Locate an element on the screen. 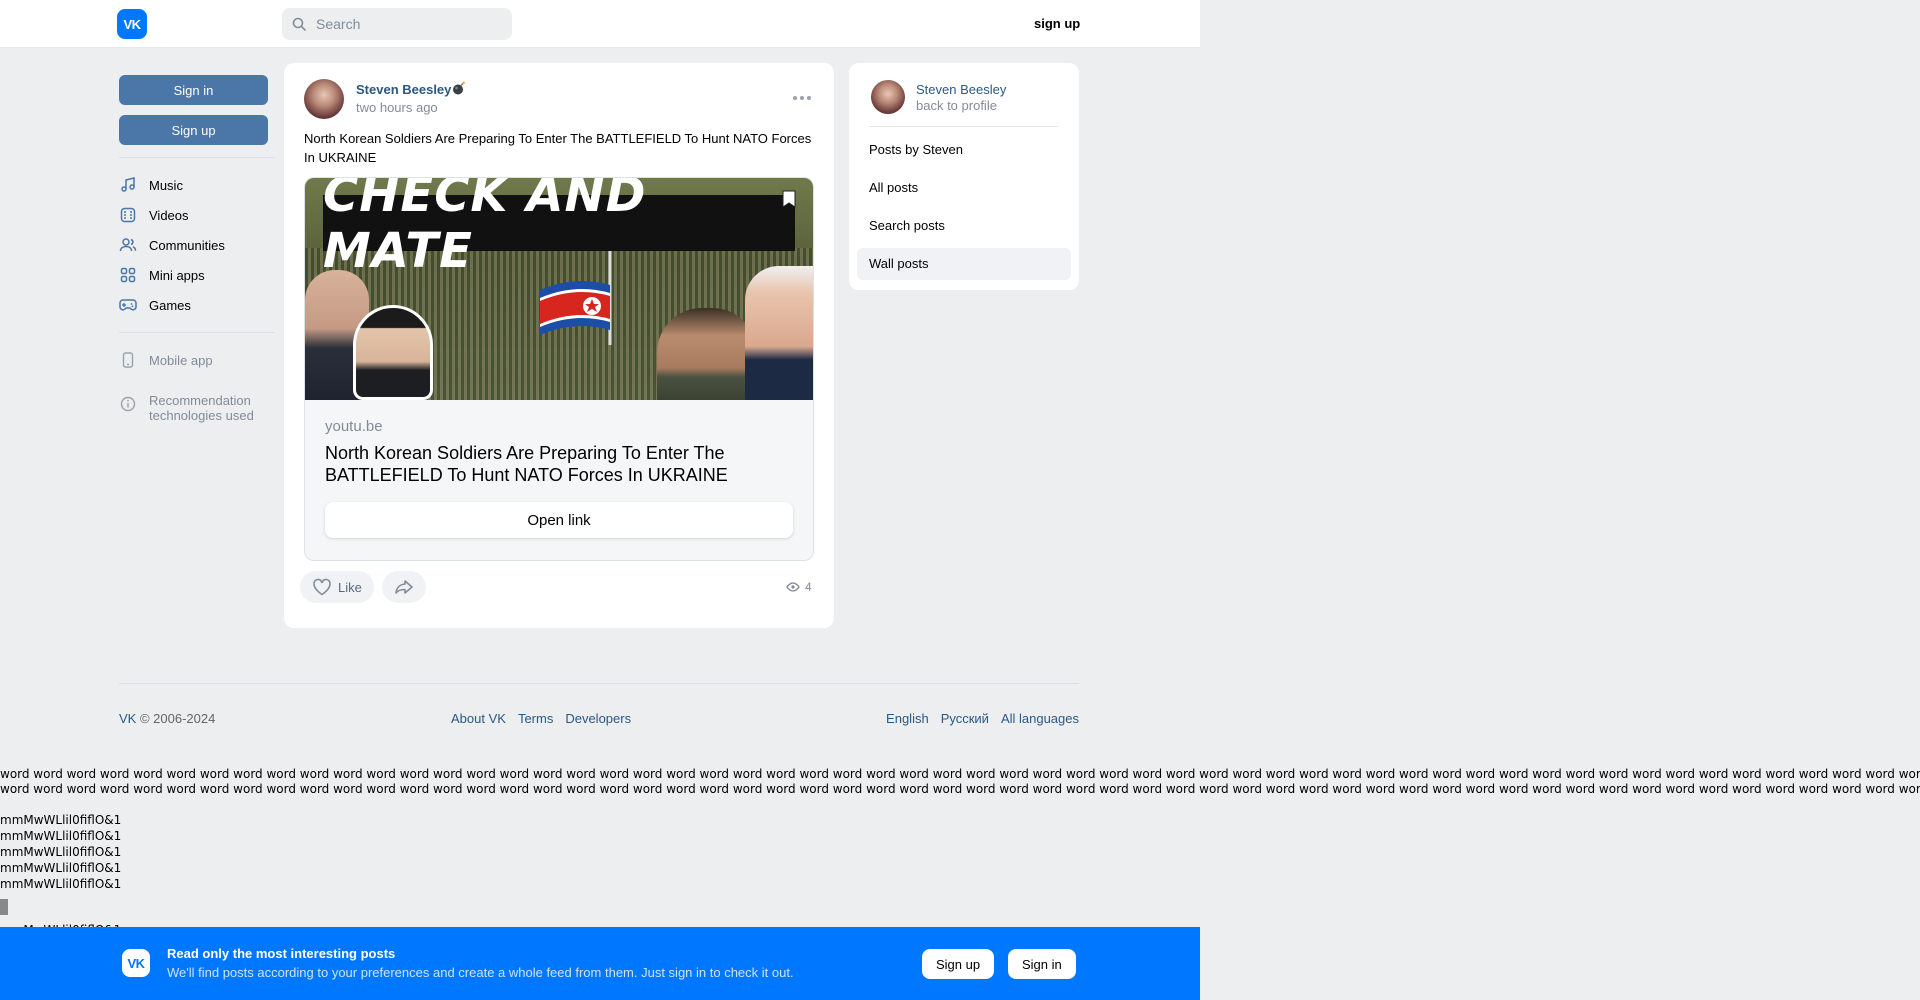 The height and width of the screenshot is (1000, 1920). sidebar-item-games: Games is located at coordinates (194, 305).